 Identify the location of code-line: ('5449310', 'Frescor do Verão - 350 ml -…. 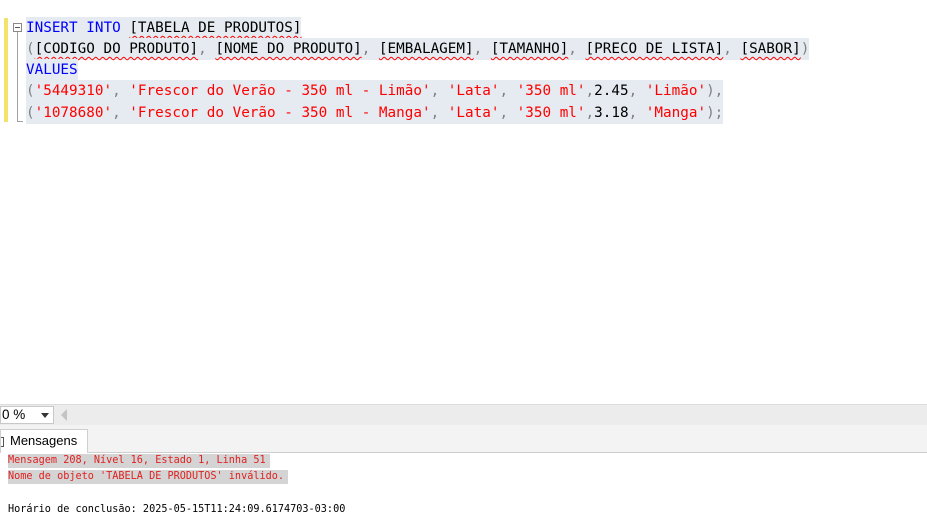
(375, 91).